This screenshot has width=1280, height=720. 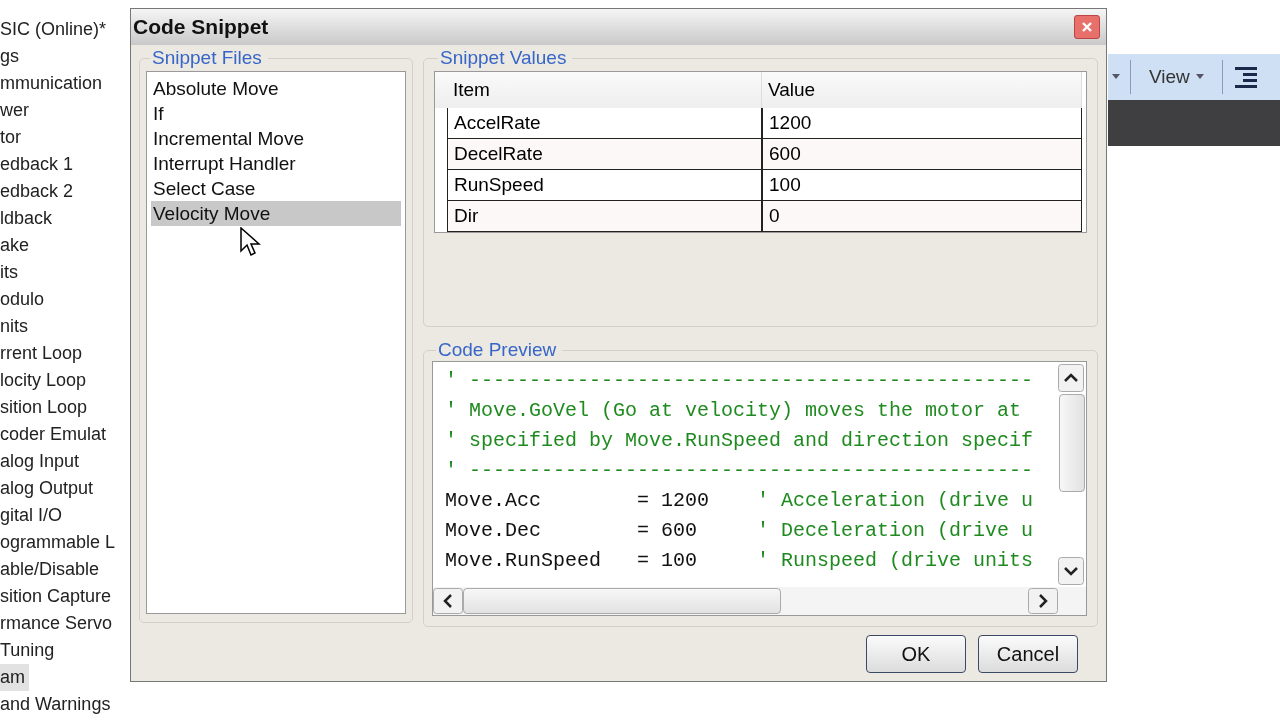 I want to click on vertical-scrollbar, so click(x=1072, y=474).